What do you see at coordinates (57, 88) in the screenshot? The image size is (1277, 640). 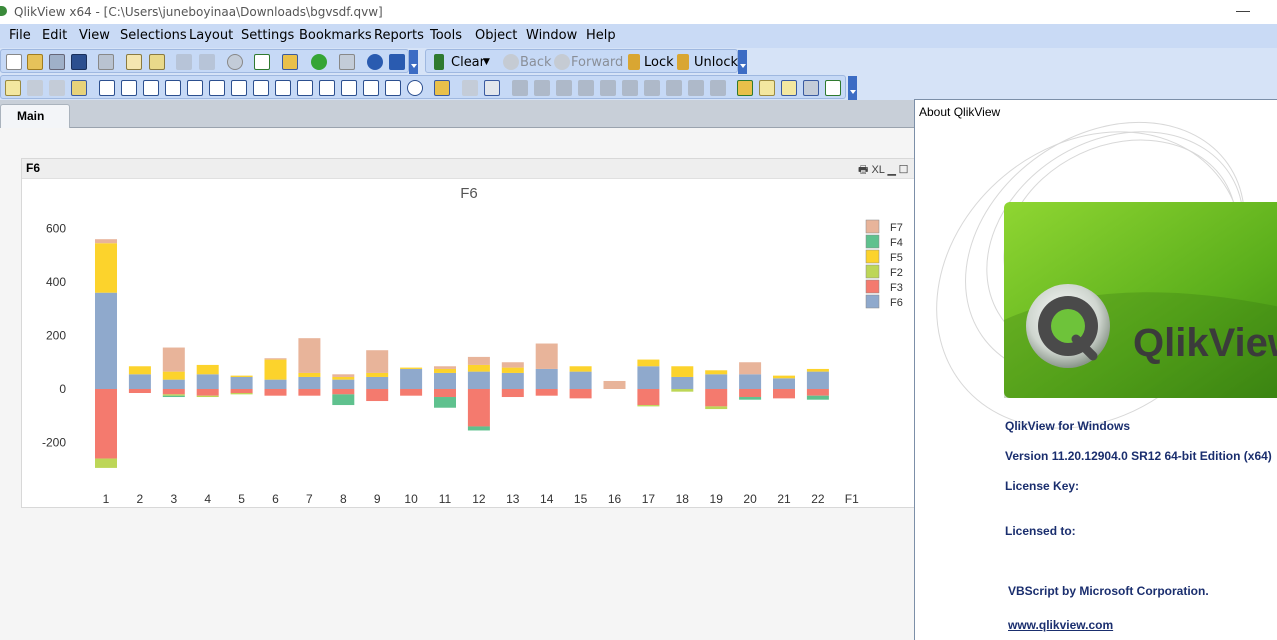 I see `demote-sheet-icon` at bounding box center [57, 88].